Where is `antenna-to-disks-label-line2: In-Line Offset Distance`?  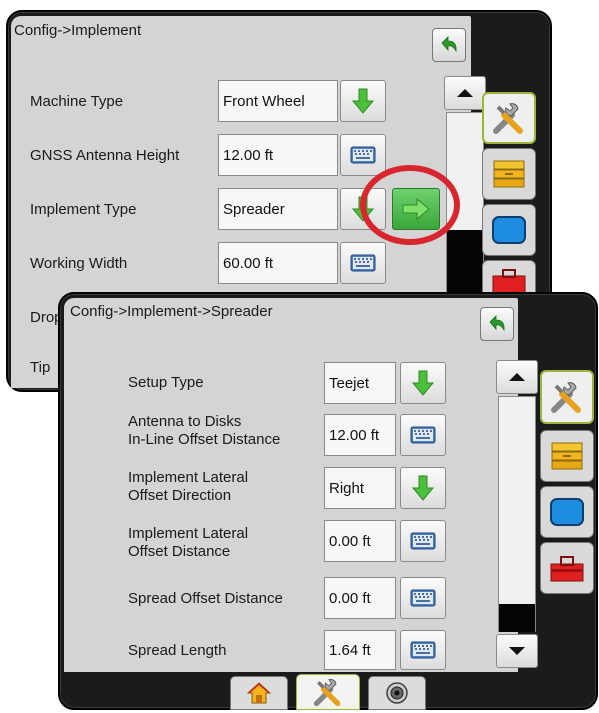 antenna-to-disks-label-line2: In-Line Offset Distance is located at coordinates (204, 439).